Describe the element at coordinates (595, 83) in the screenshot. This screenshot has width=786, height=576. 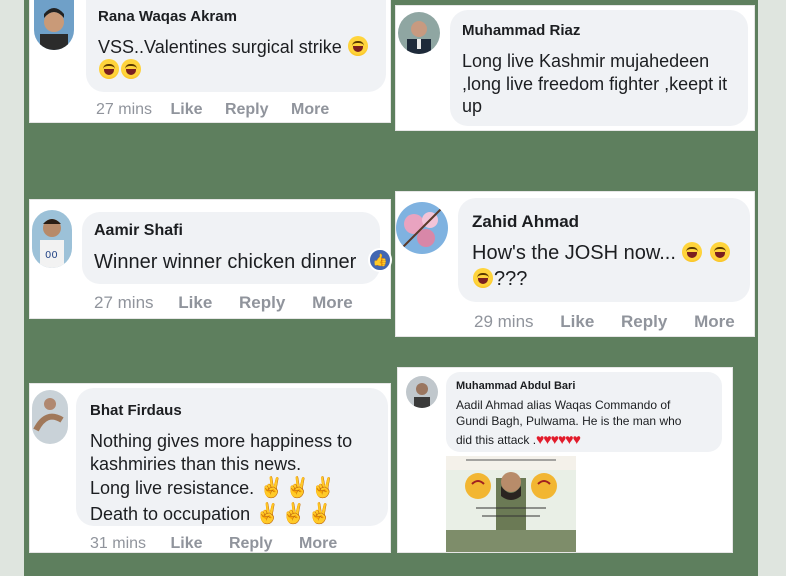
I see `comment-line: ,long live freedom fighter ,keept it` at that location.